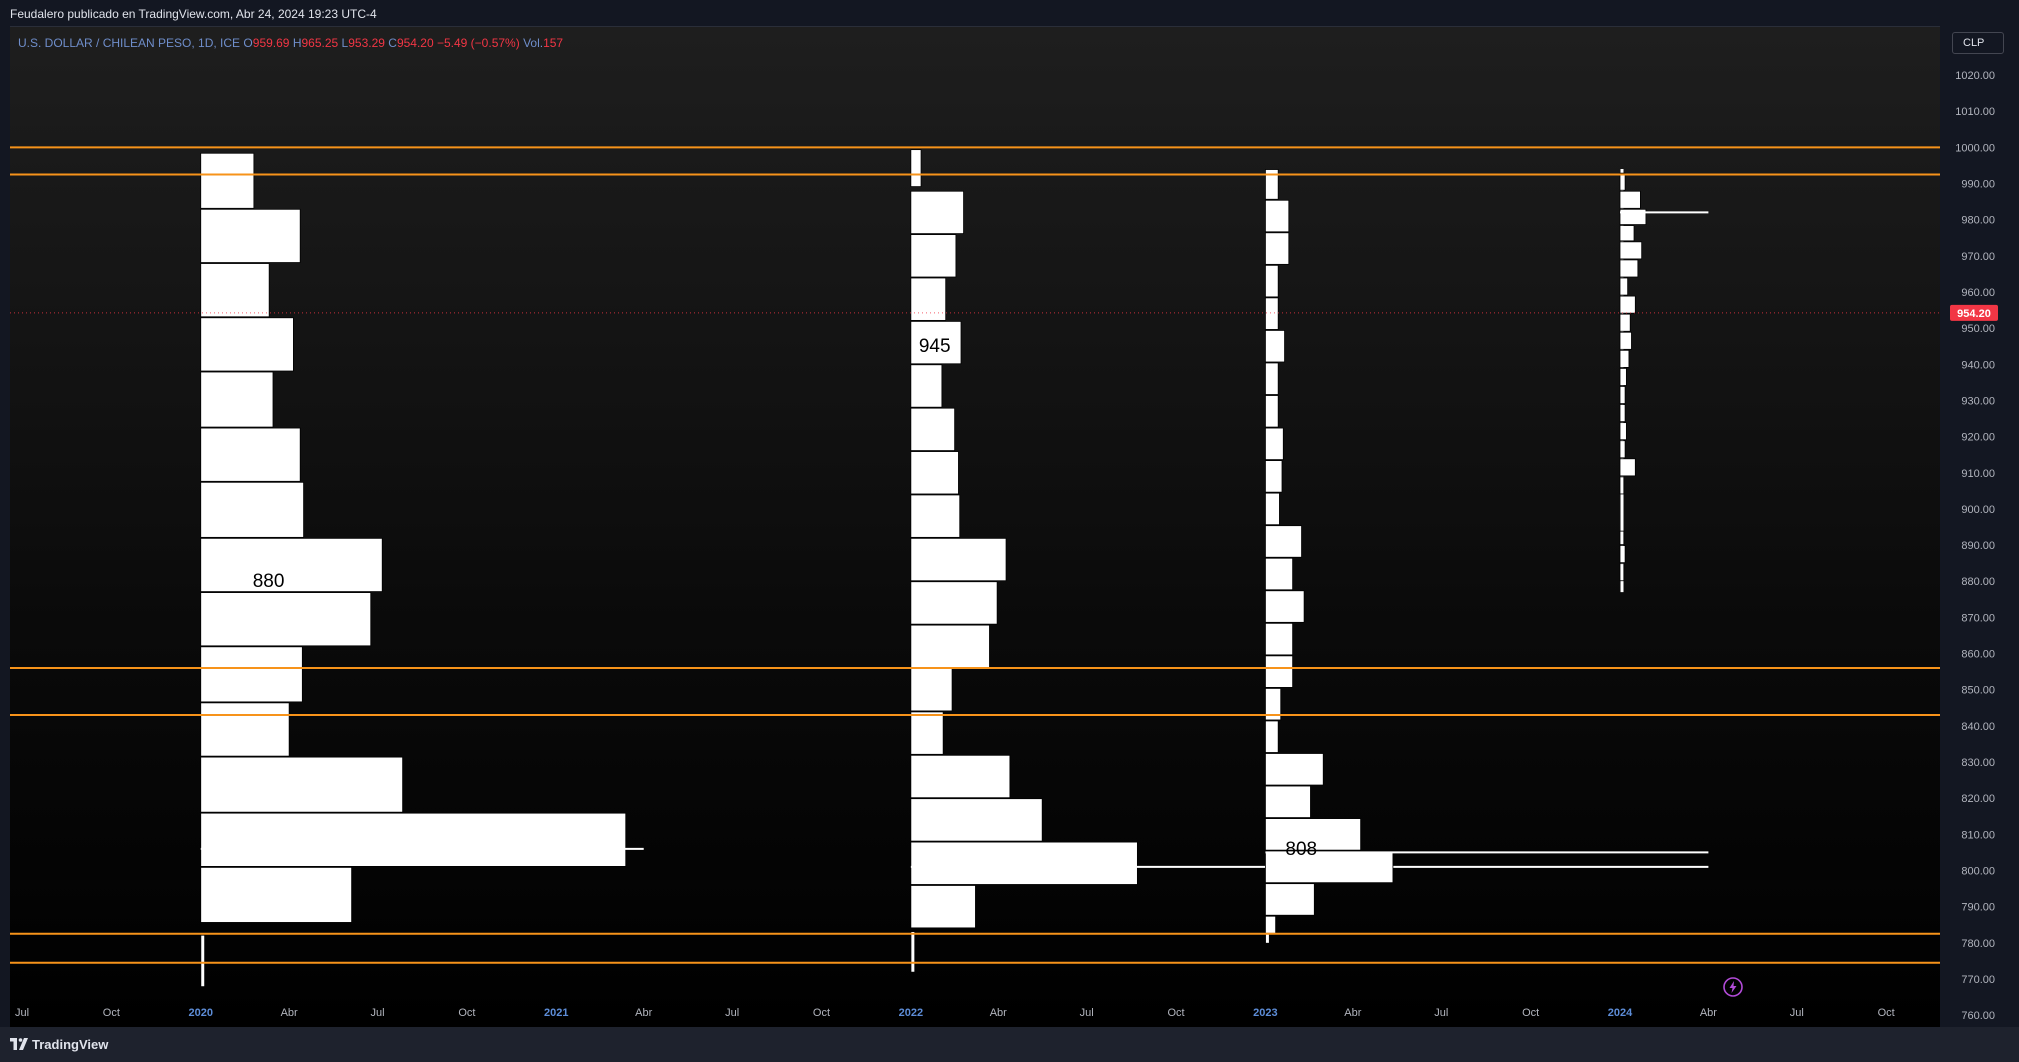  What do you see at coordinates (1978, 329) in the screenshot?
I see `price-tick-label: 950.00` at bounding box center [1978, 329].